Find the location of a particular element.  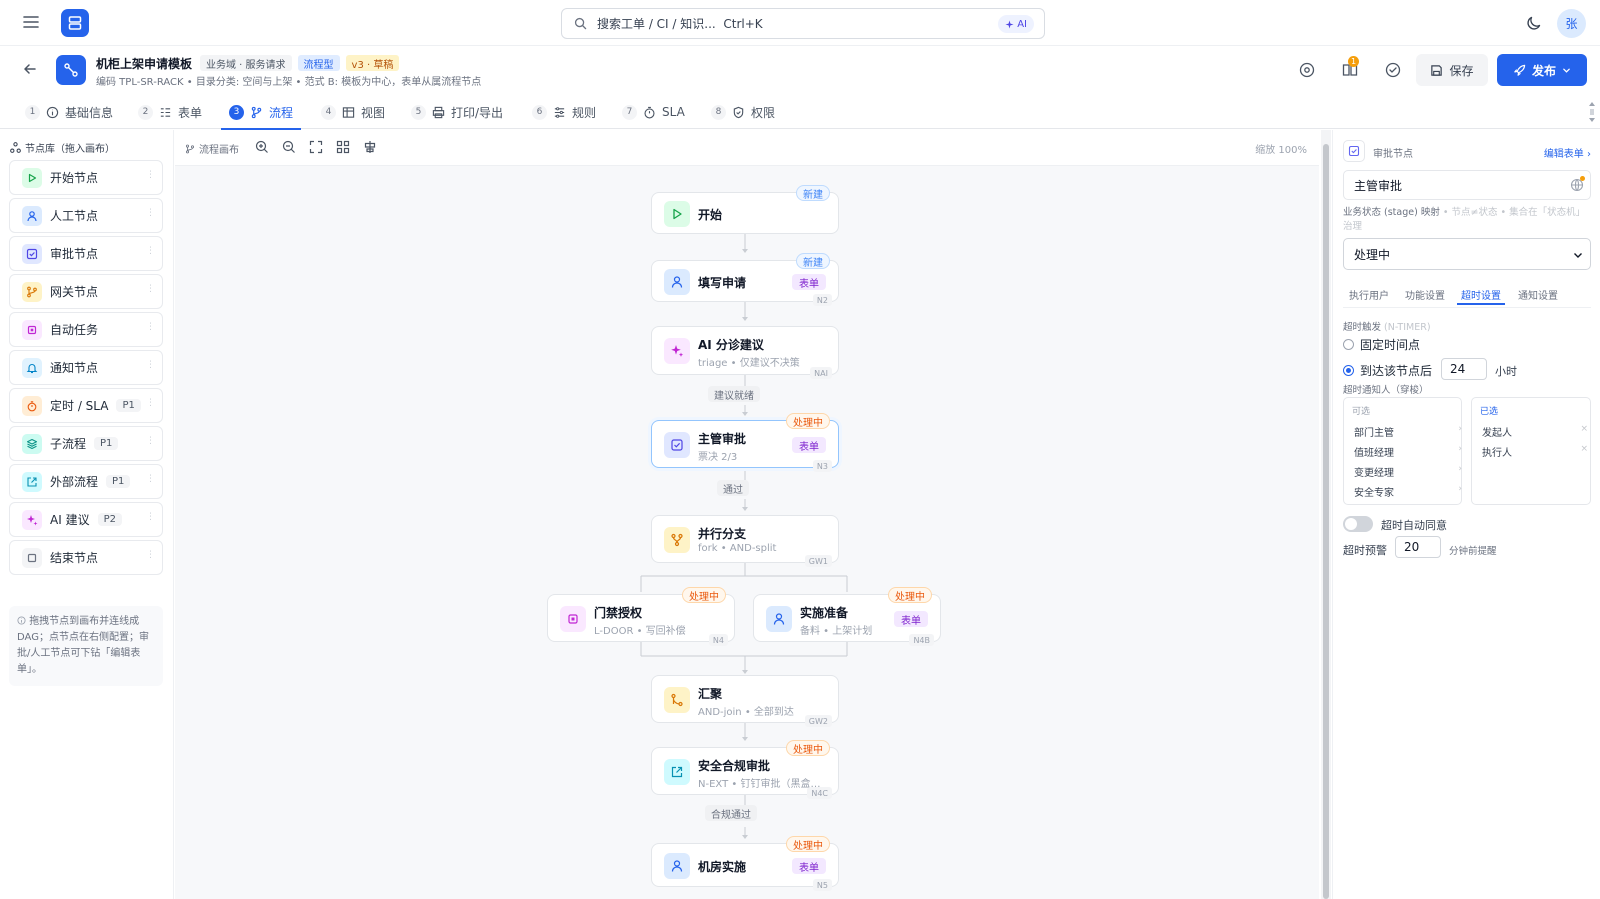

node-human: 人工节点 ⋮ is located at coordinates (86, 215).